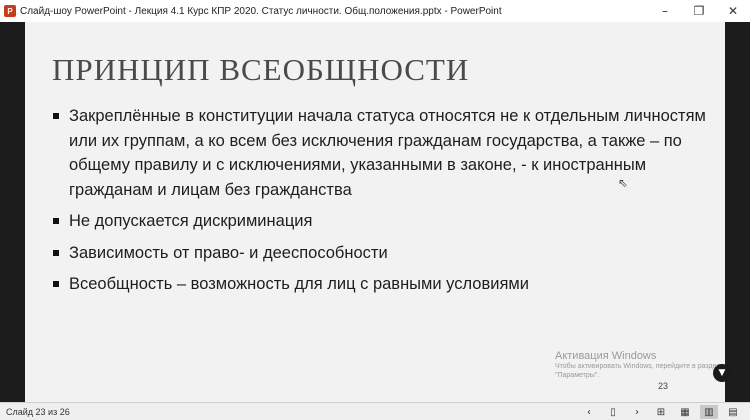 Image resolution: width=750 pixels, height=420 pixels. I want to click on bullet-item: Не допускается дискриминация, so click(383, 221).